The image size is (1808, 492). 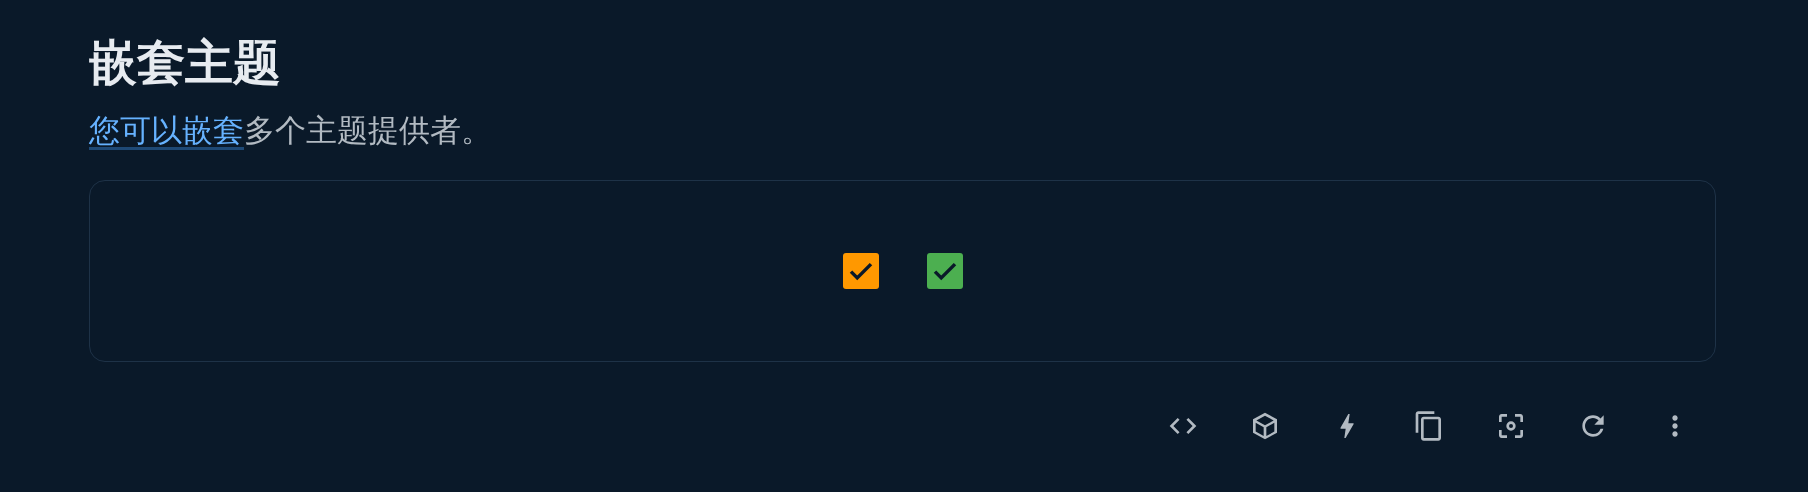 What do you see at coordinates (290, 130) in the screenshot?
I see `description: 您可以嵌套多个主题提供者。` at bounding box center [290, 130].